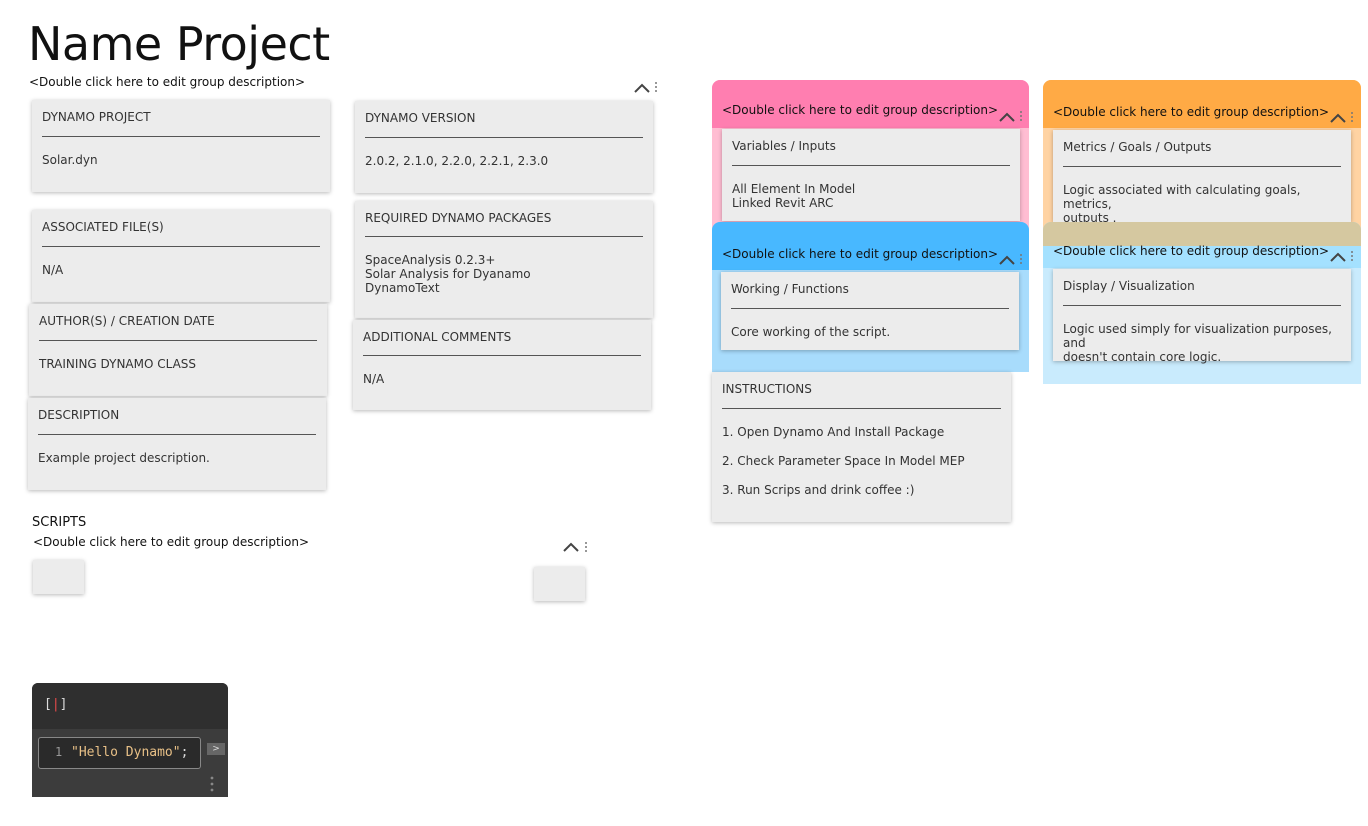  I want to click on line-number: 1, so click(59, 752).